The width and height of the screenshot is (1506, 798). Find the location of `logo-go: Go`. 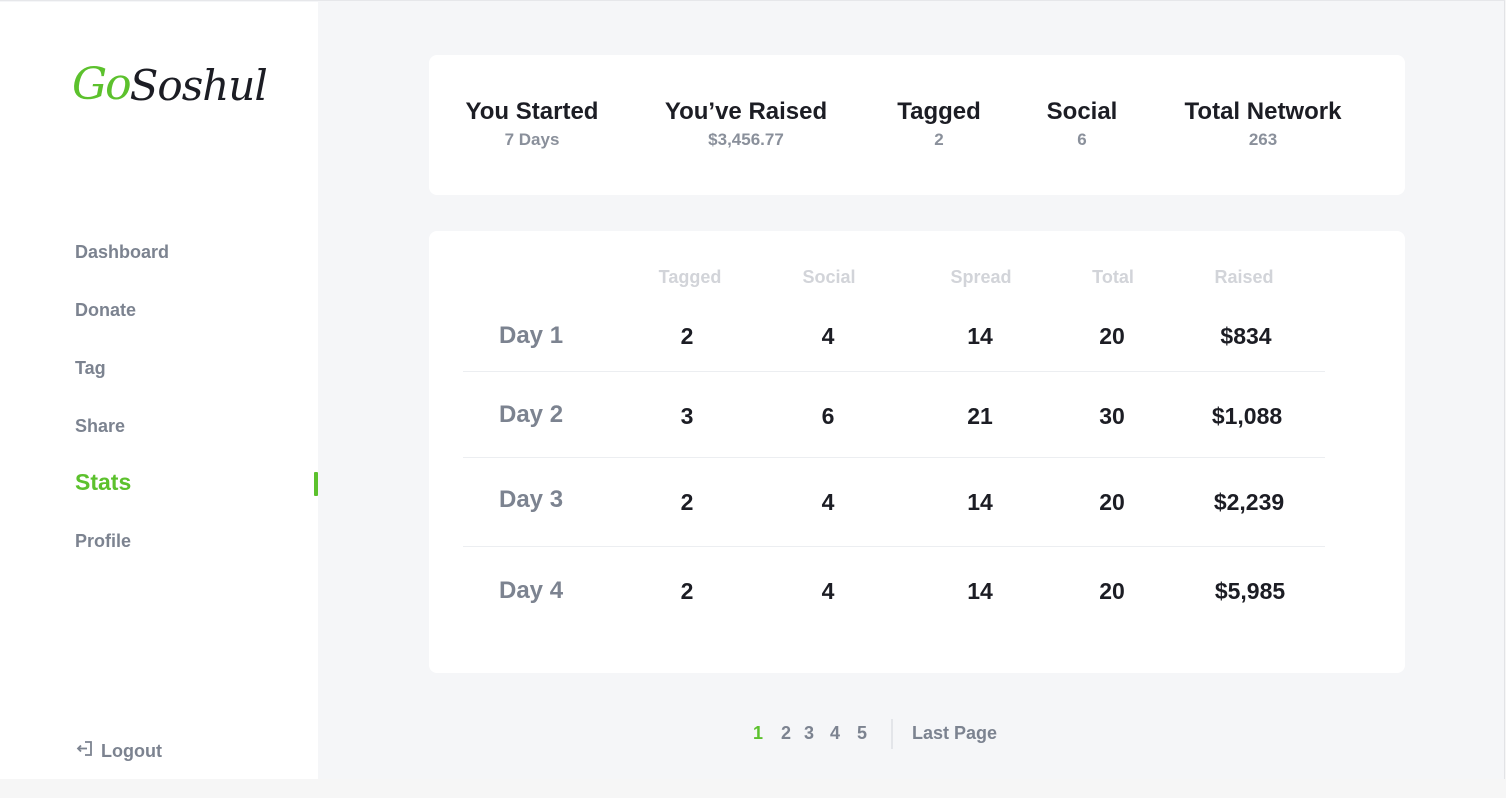

logo-go: Go is located at coordinates (102, 84).